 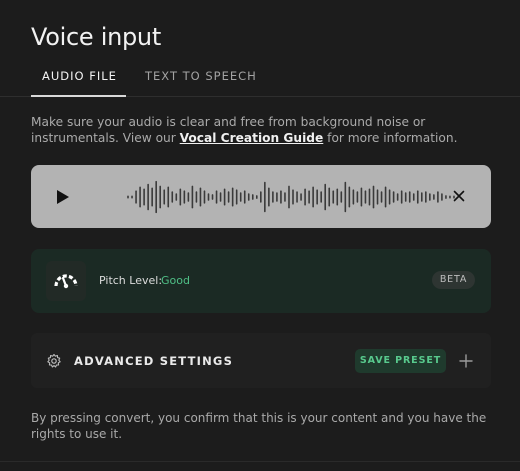 What do you see at coordinates (96, 37) in the screenshot?
I see `page-title: Voice input` at bounding box center [96, 37].